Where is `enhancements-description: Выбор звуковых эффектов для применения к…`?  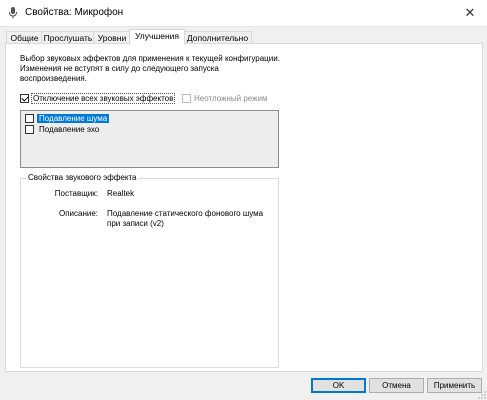 enhancements-description: Выбор звуковых эффектов для применения к… is located at coordinates (150, 68).